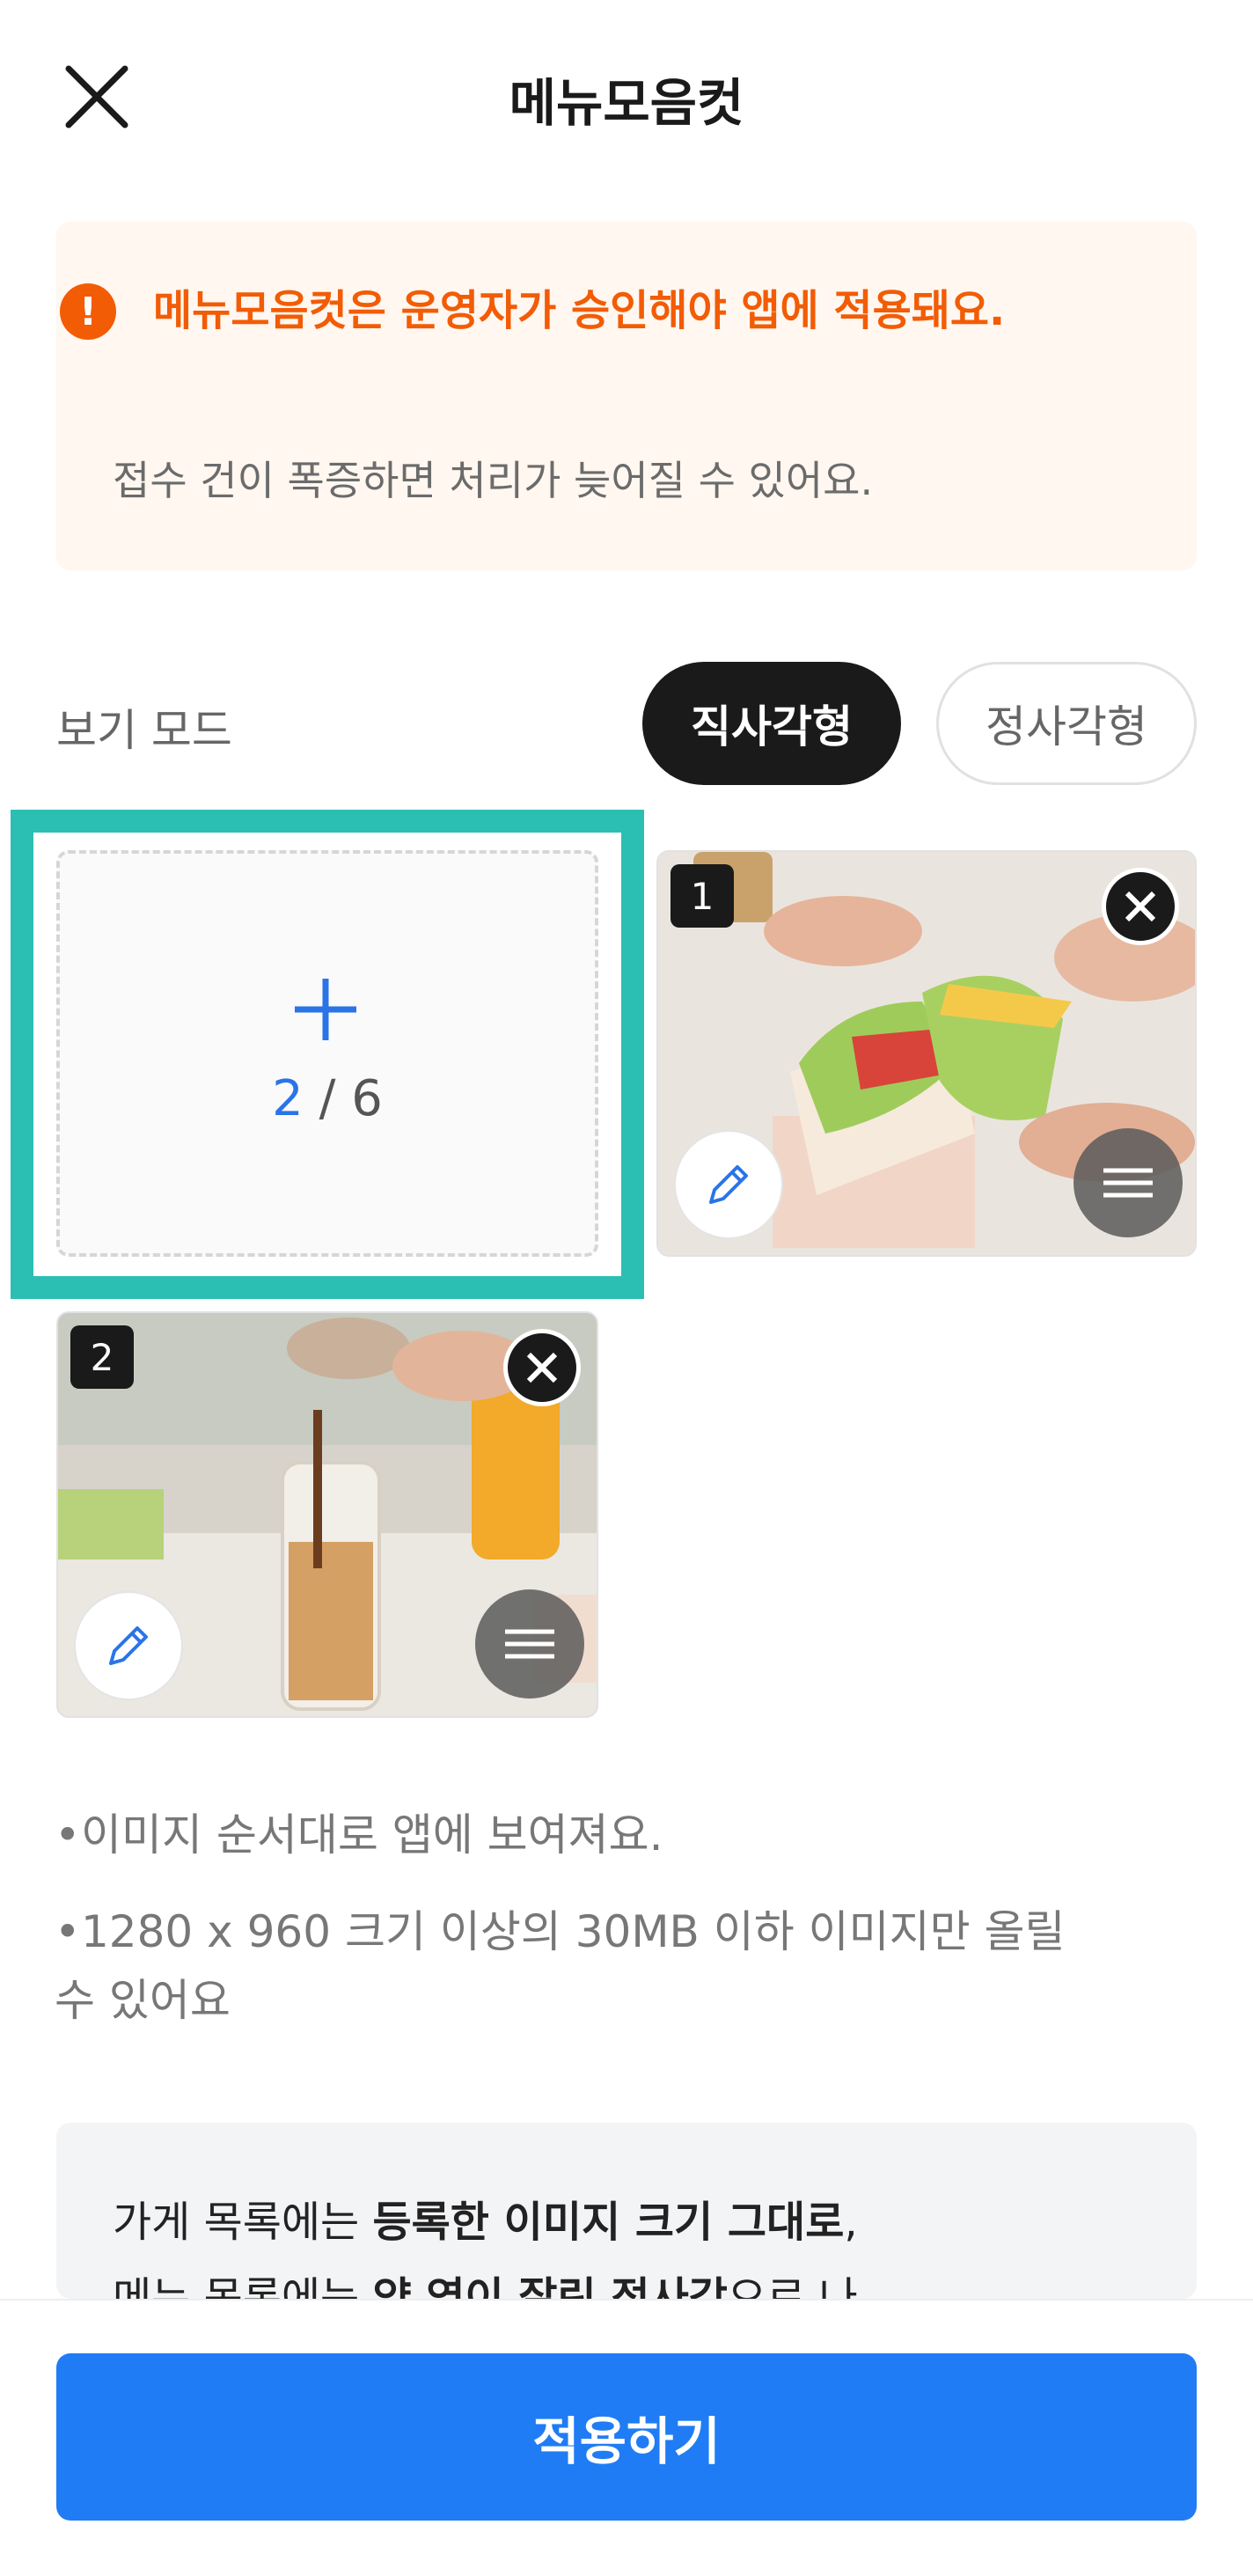  I want to click on header: 메뉴모음컷, so click(627, 97).